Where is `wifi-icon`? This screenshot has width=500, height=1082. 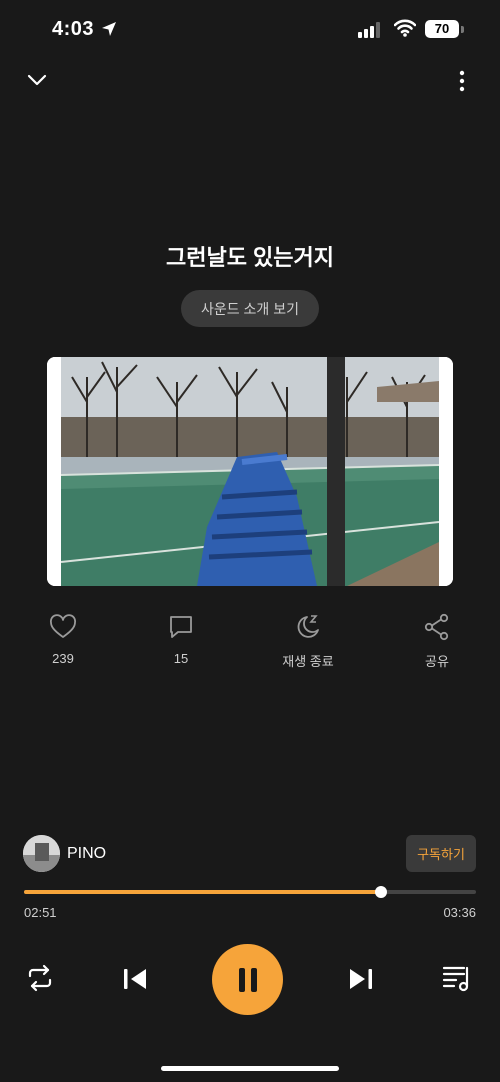
wifi-icon is located at coordinates (405, 28).